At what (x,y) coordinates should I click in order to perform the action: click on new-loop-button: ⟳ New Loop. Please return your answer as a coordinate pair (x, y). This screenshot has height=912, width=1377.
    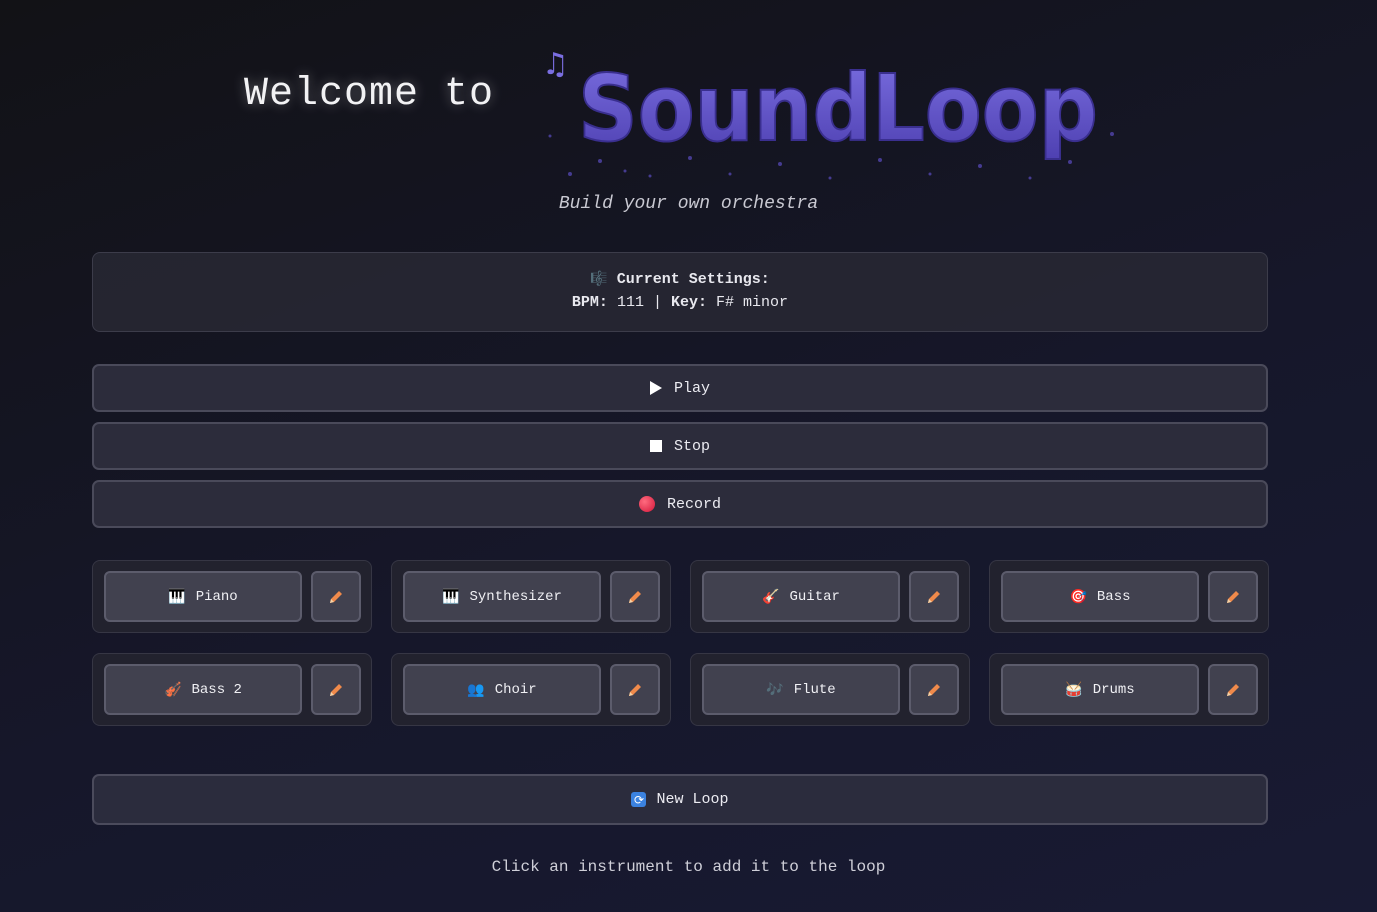
    Looking at the image, I should click on (680, 799).